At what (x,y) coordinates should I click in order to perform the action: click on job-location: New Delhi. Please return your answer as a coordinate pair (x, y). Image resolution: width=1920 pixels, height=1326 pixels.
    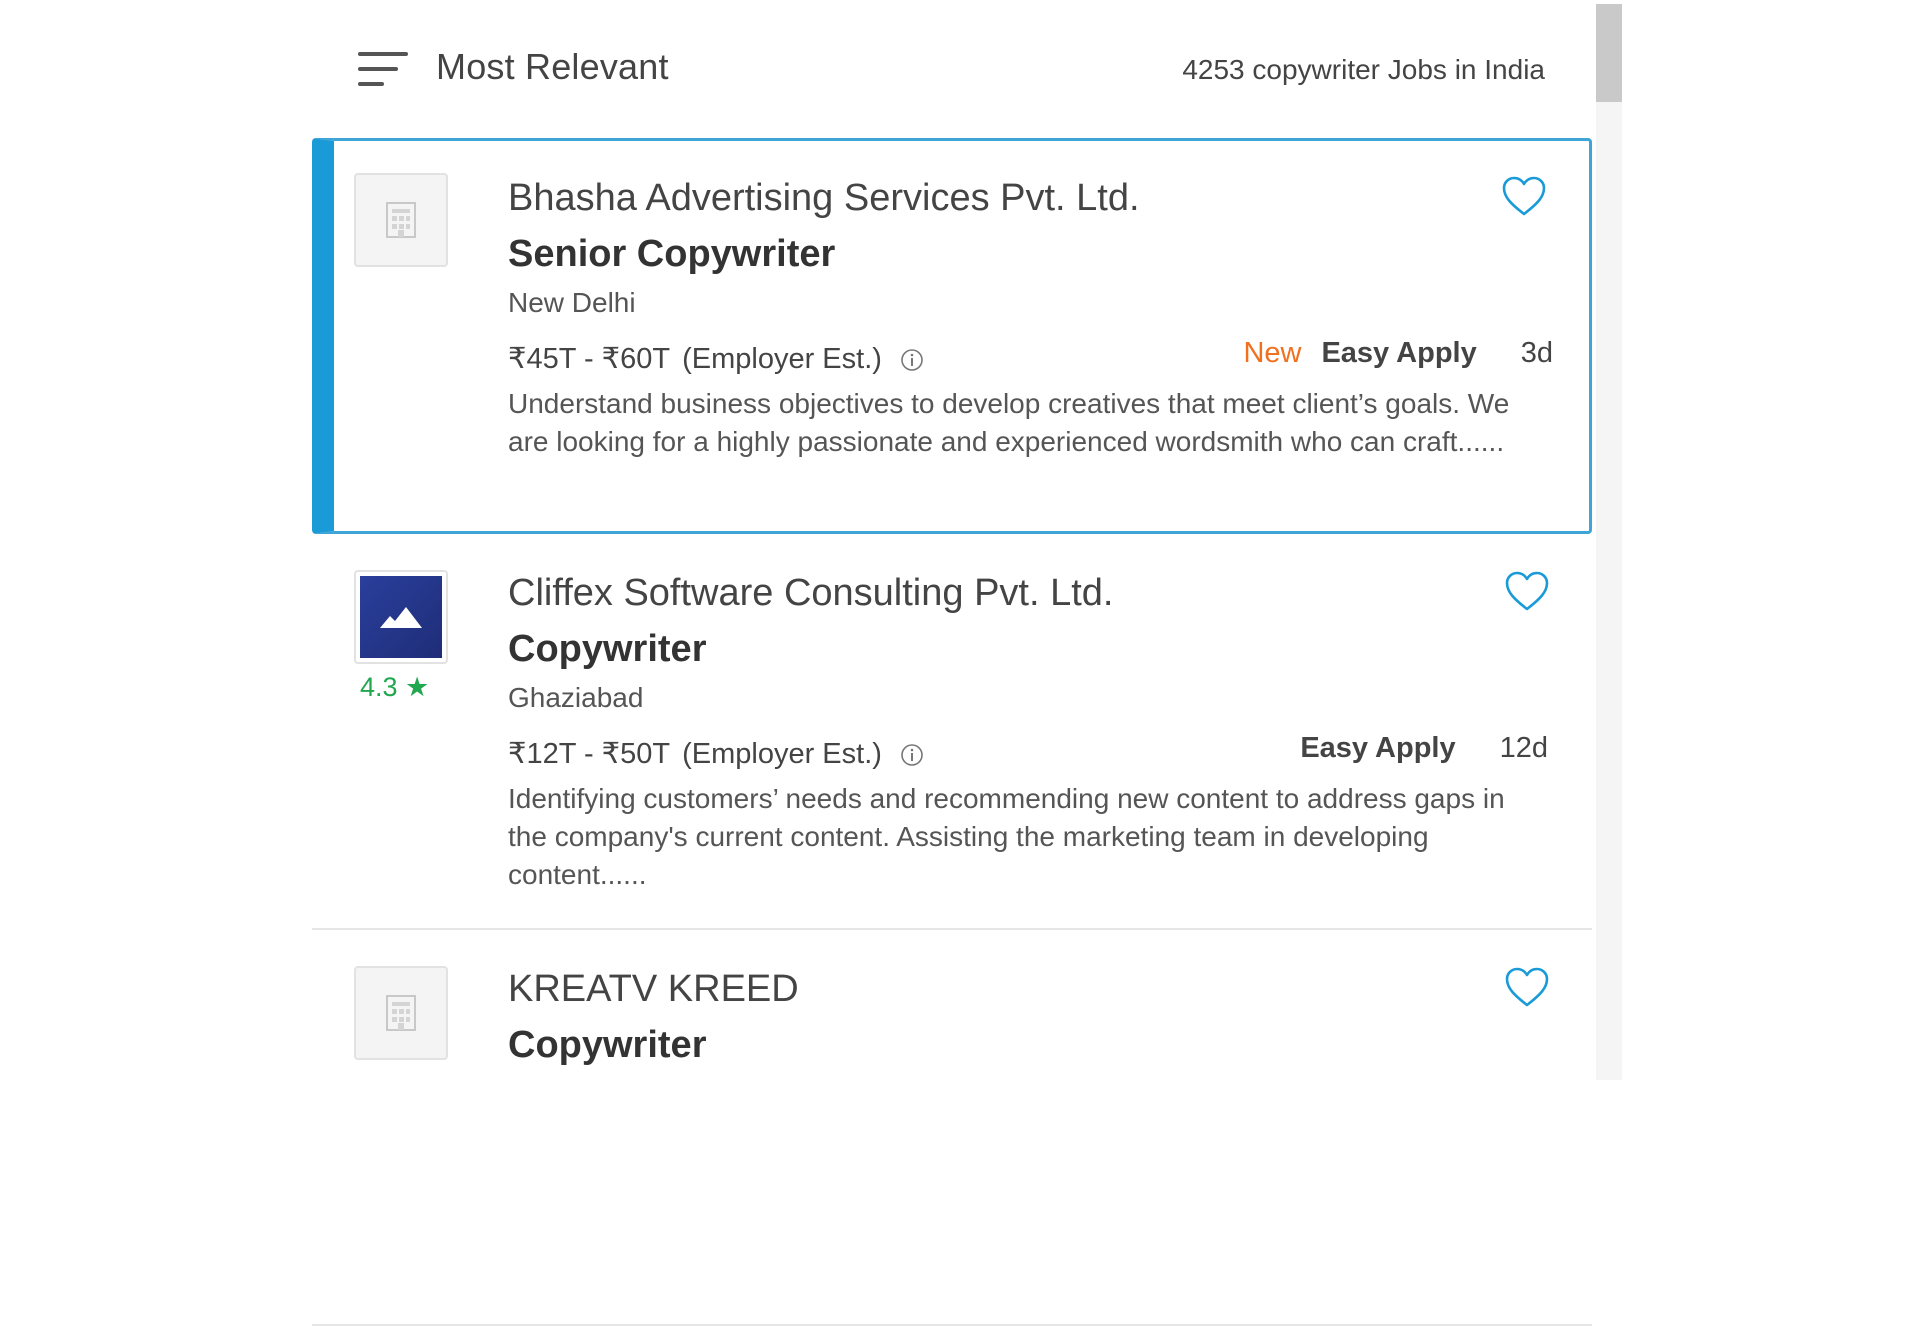
    Looking at the image, I should click on (572, 302).